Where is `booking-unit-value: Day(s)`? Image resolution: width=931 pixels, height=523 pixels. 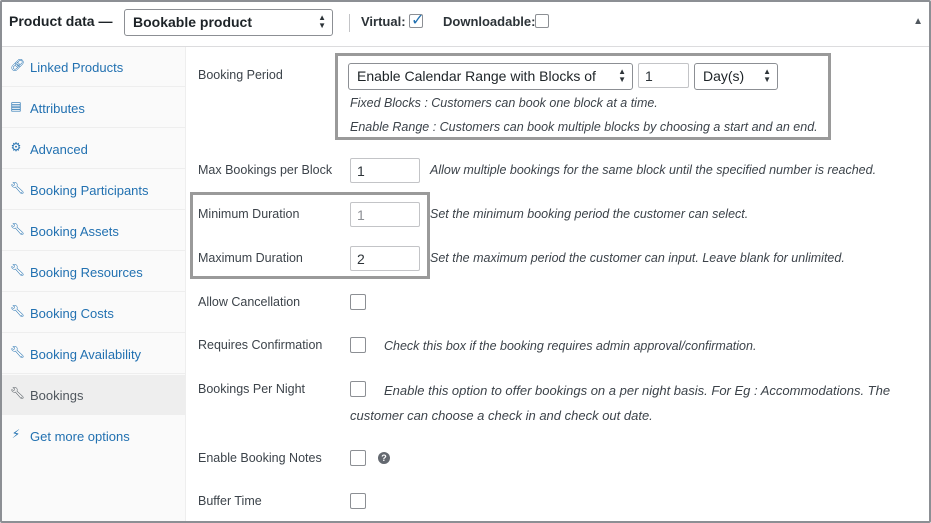
booking-unit-value: Day(s) is located at coordinates (724, 76).